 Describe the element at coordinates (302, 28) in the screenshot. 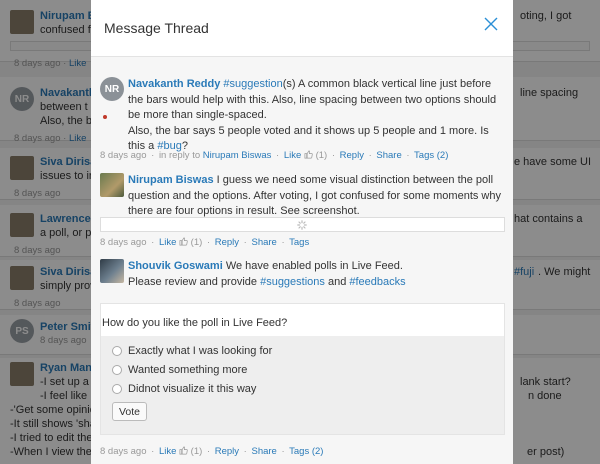

I see `modal-header: Message Thread` at that location.